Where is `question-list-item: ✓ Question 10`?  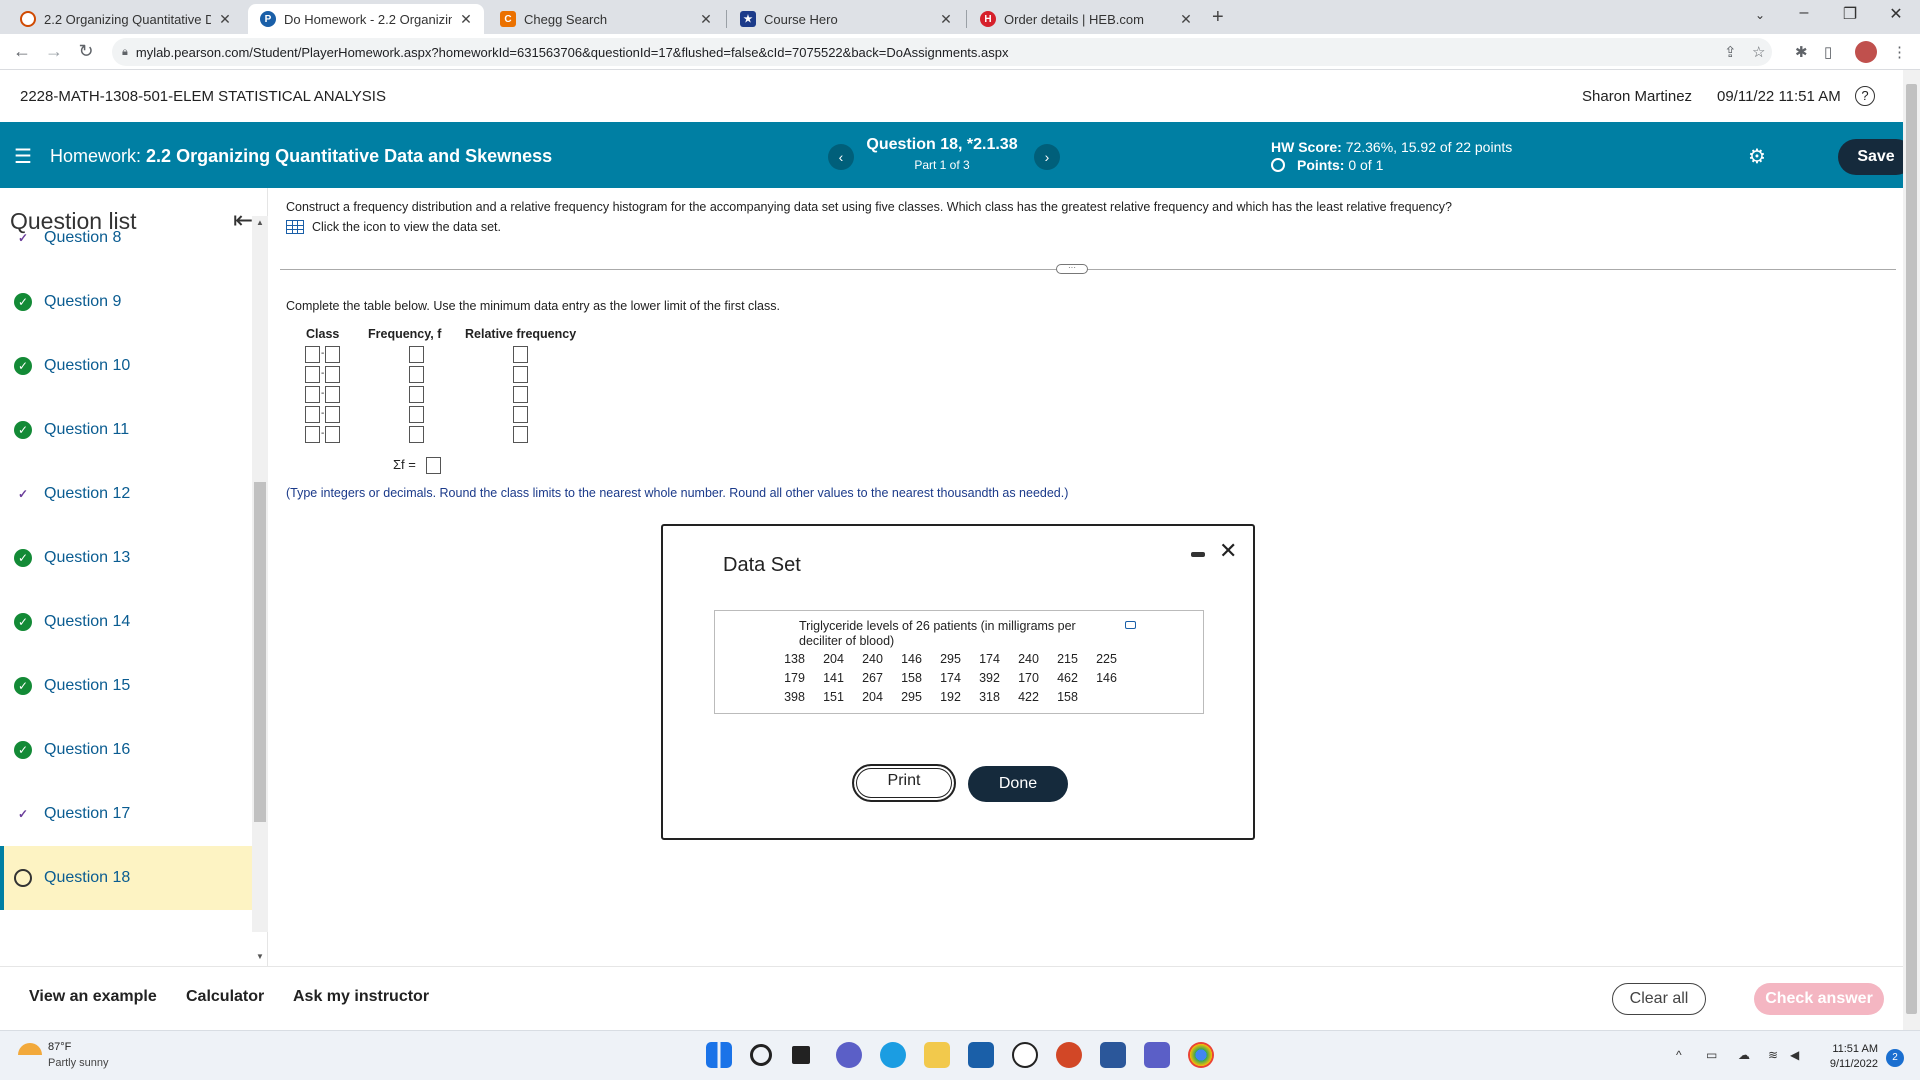
question-list-item: ✓ Question 10 is located at coordinates (126, 366).